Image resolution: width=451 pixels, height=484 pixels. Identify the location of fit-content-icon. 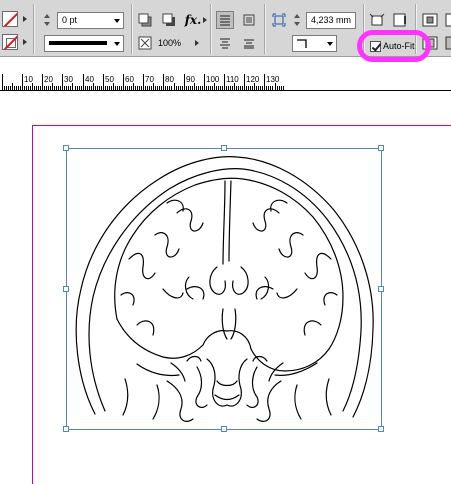
(399, 20).